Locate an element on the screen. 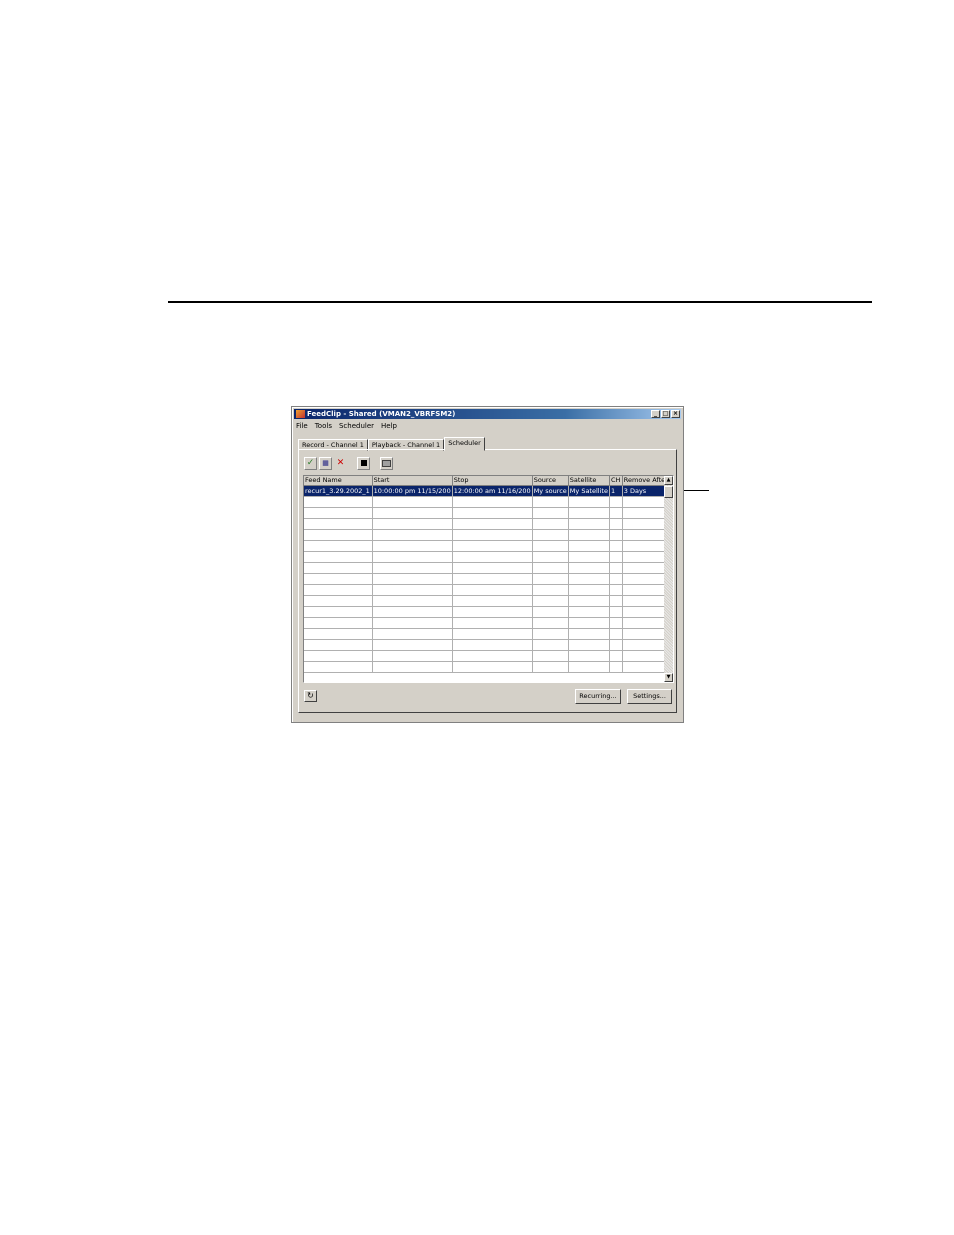  close-button: × is located at coordinates (675, 414).